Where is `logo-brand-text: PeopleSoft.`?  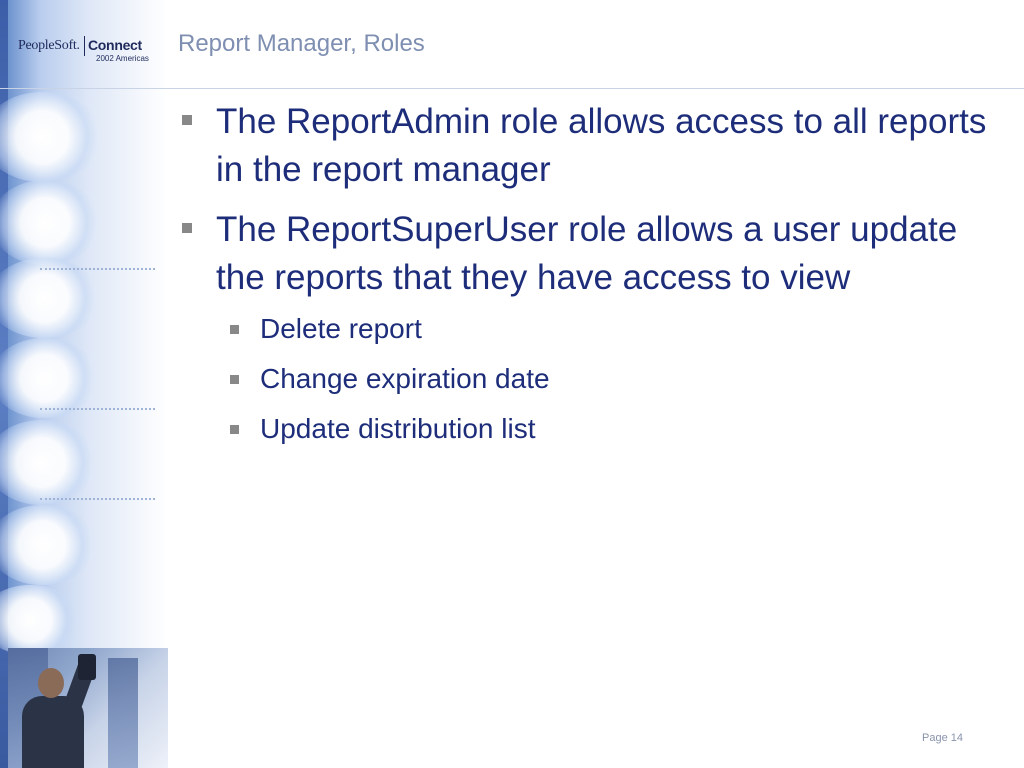 logo-brand-text: PeopleSoft. is located at coordinates (49, 45).